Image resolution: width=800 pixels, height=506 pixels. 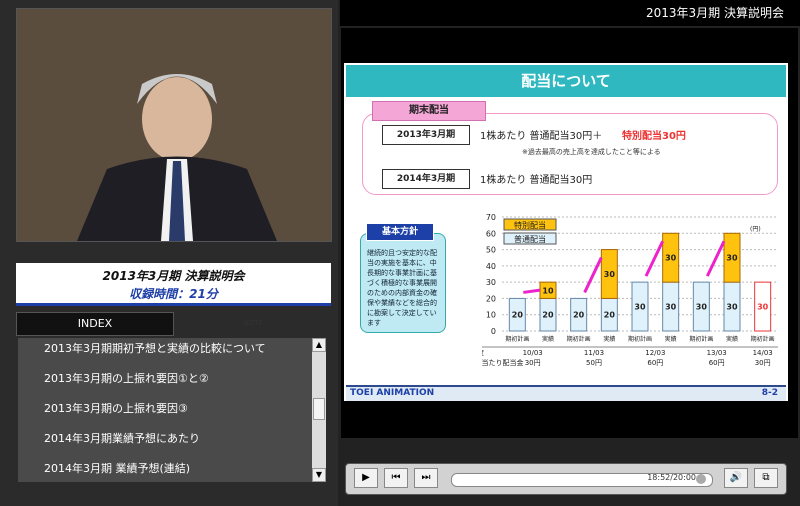 I want to click on legend-special-label: 特別配当, so click(x=530, y=225).